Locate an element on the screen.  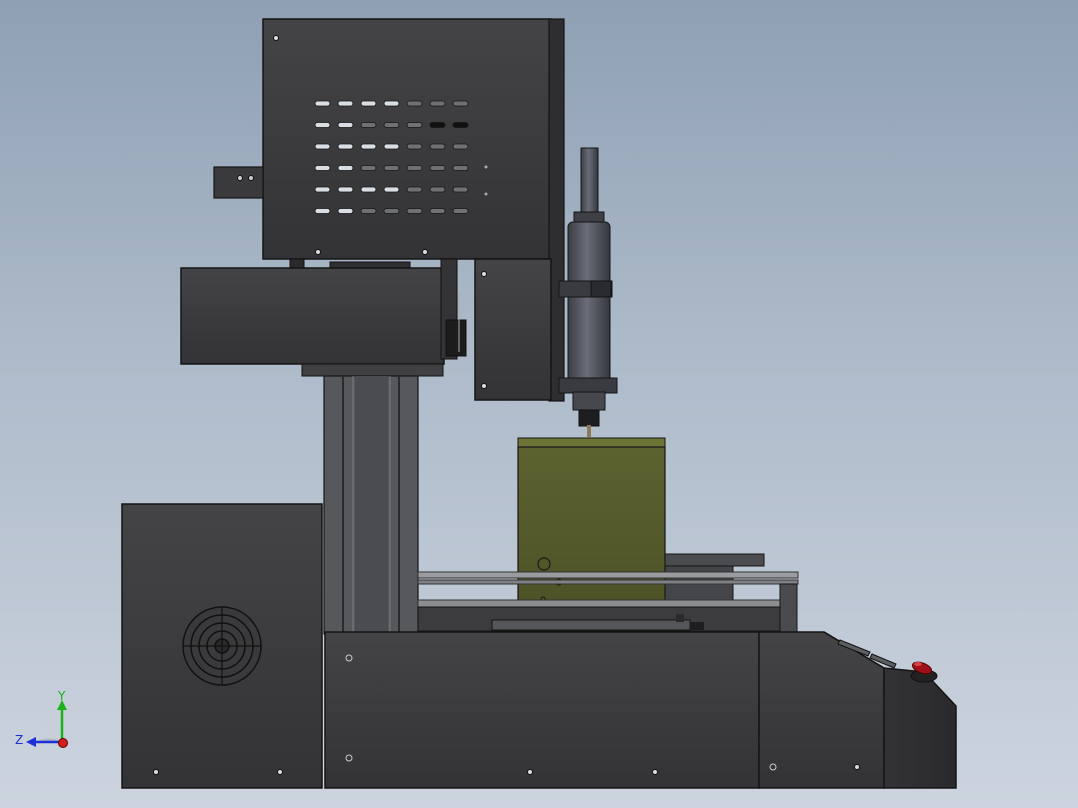
control-console is located at coordinates (857, 710).